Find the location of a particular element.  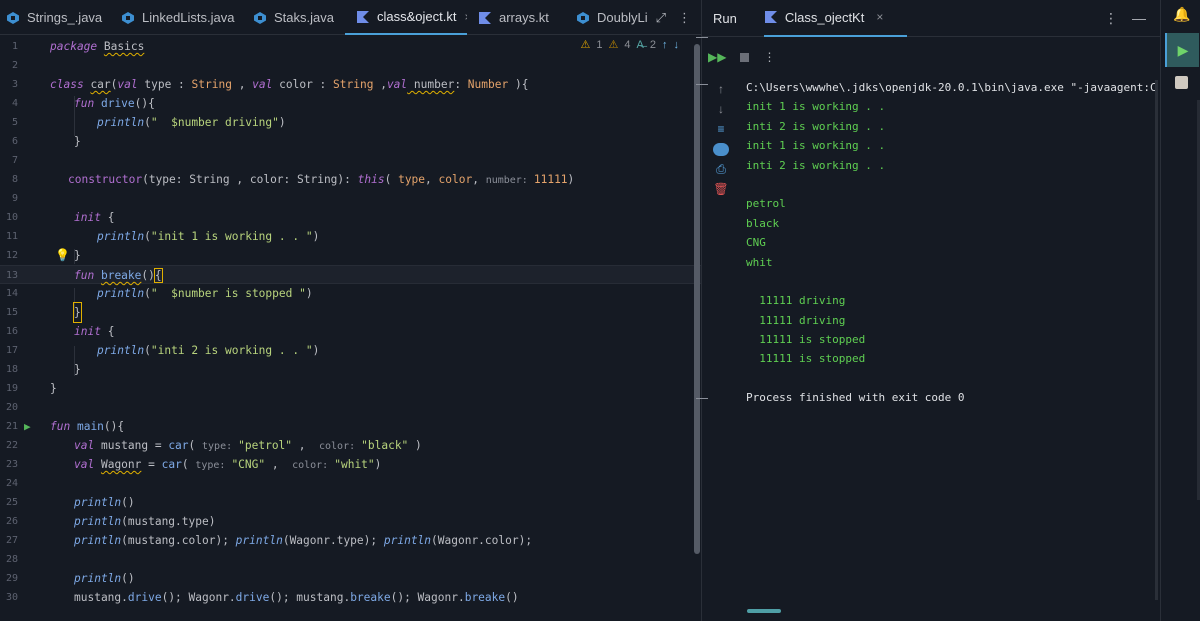

parameter-hint: type: is located at coordinates (220, 446).